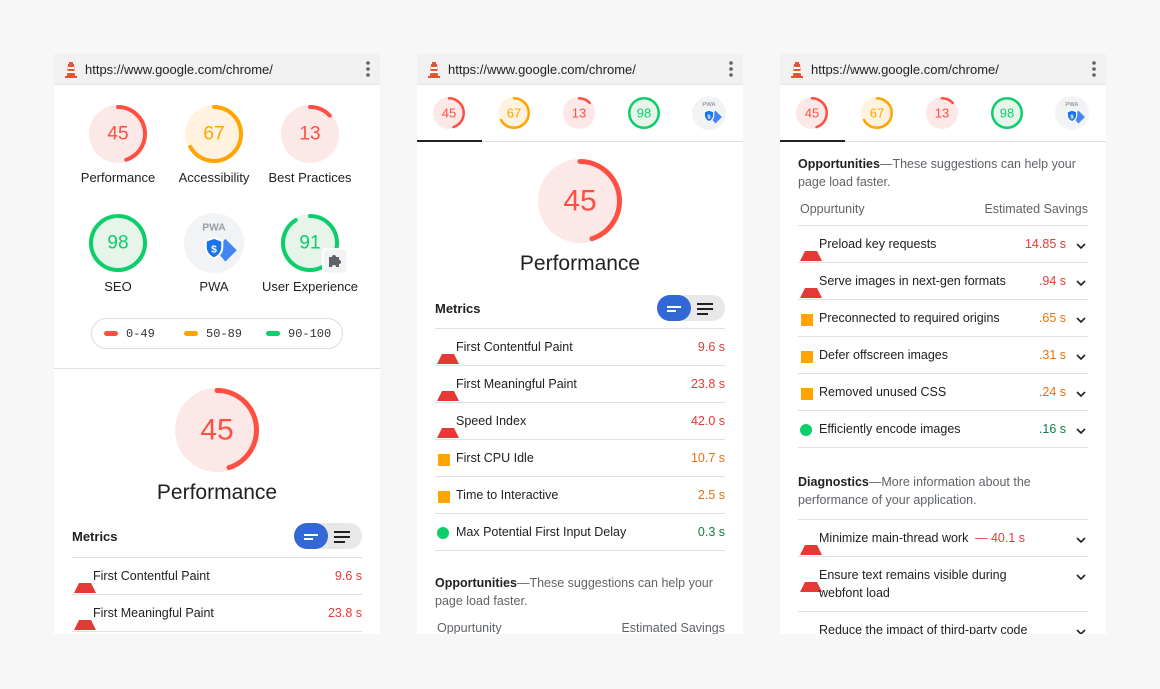  Describe the element at coordinates (118, 245) in the screenshot. I see `category-gauge-seo: 98` at that location.